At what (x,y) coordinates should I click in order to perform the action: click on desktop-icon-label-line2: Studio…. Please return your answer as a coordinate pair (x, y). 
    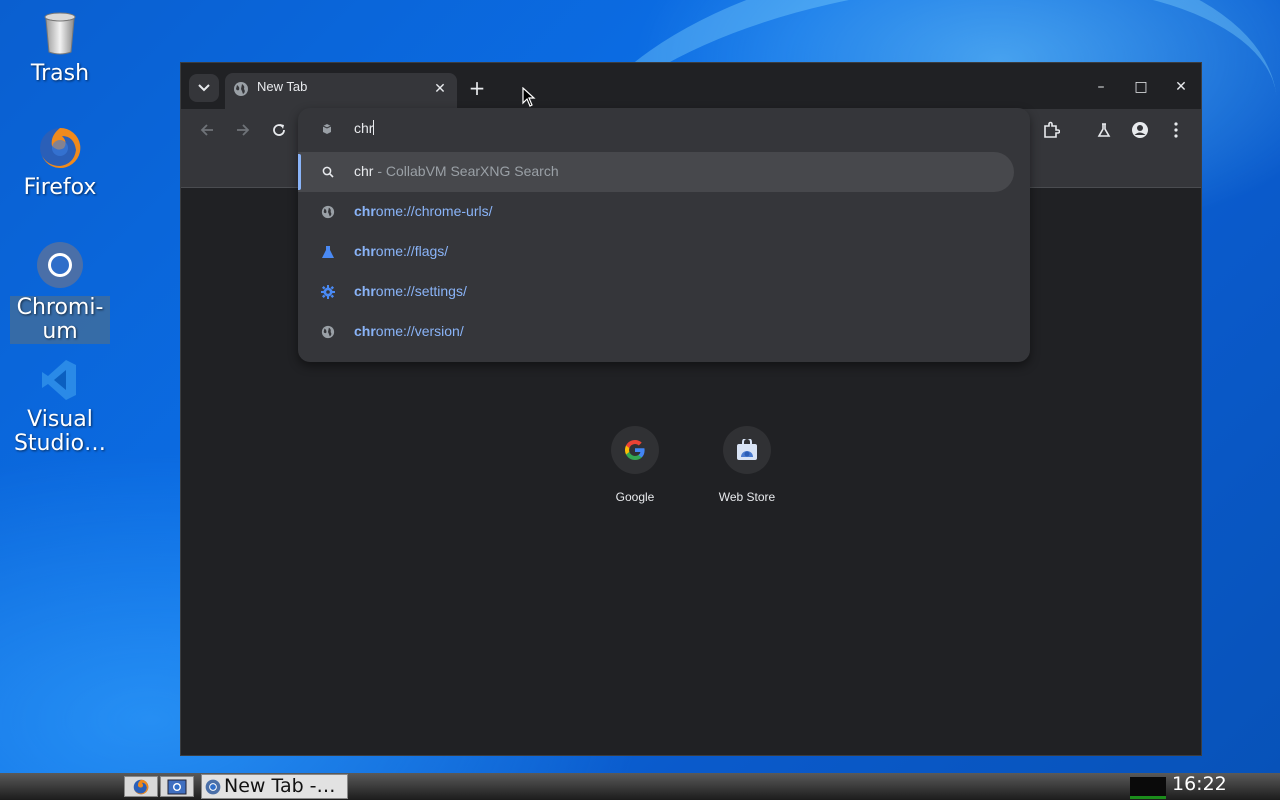
    Looking at the image, I should click on (60, 443).